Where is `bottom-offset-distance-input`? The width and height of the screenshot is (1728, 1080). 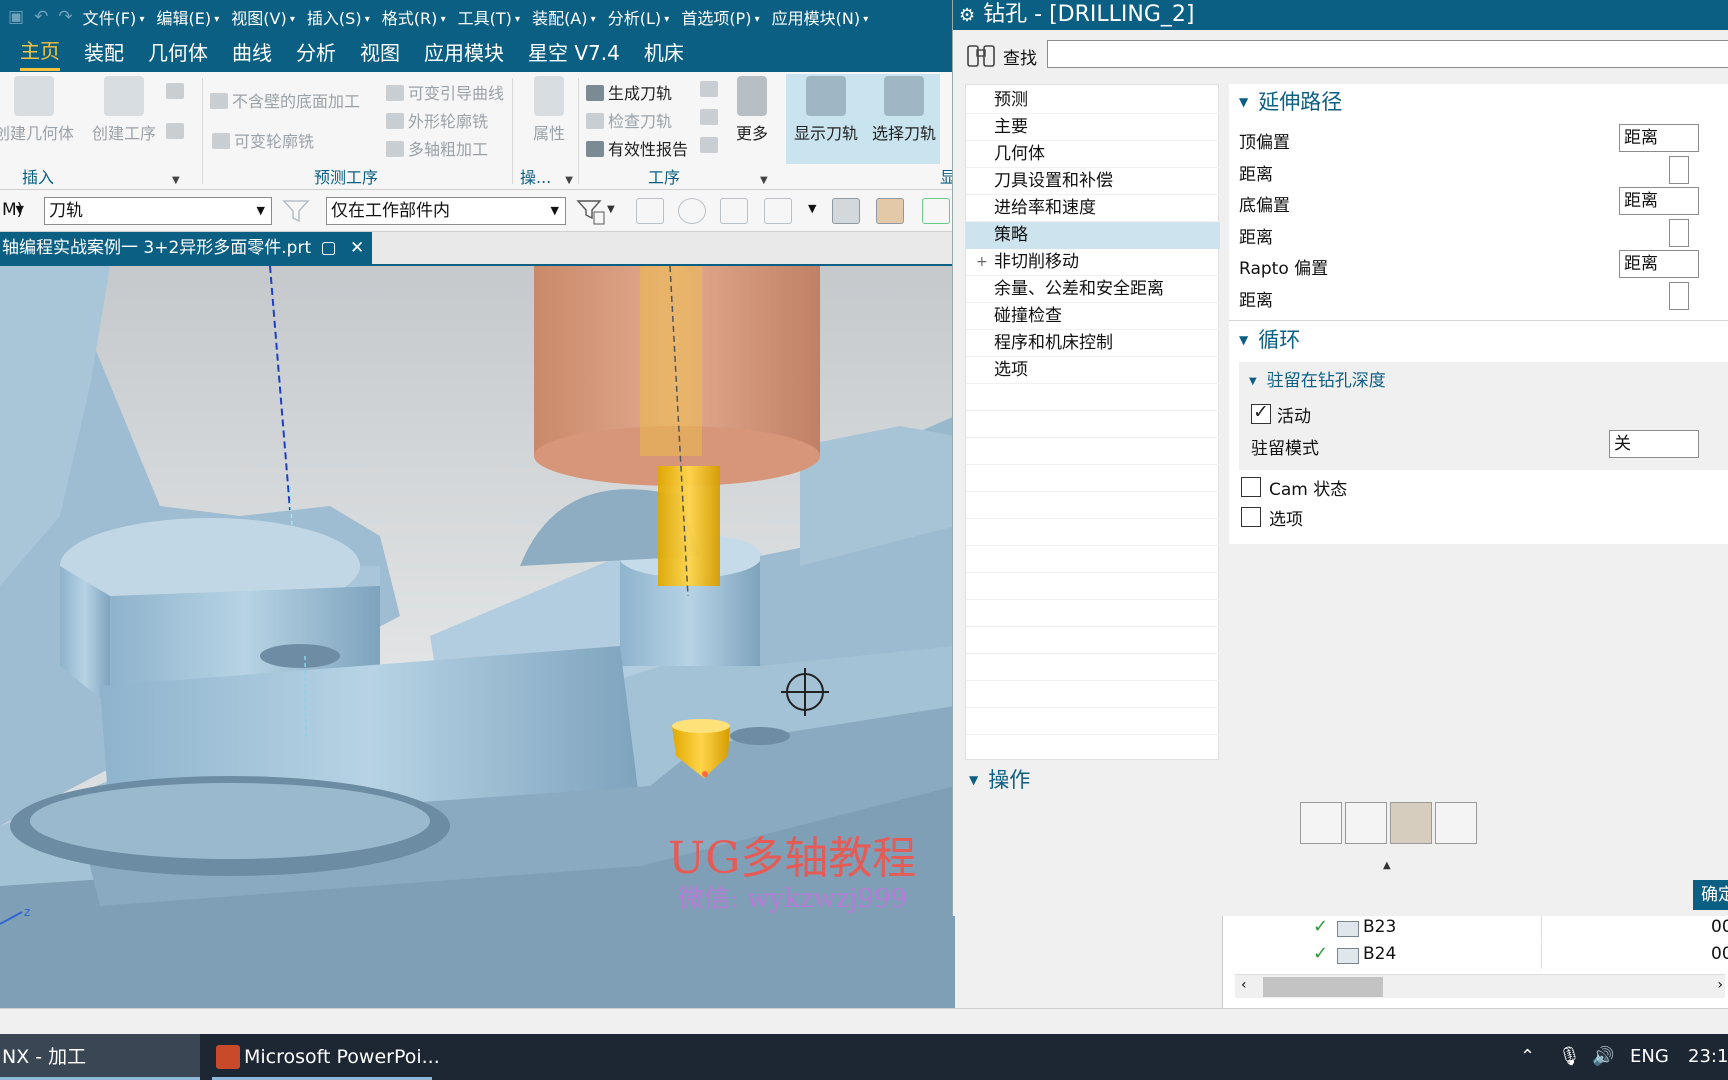 bottom-offset-distance-input is located at coordinates (1679, 233).